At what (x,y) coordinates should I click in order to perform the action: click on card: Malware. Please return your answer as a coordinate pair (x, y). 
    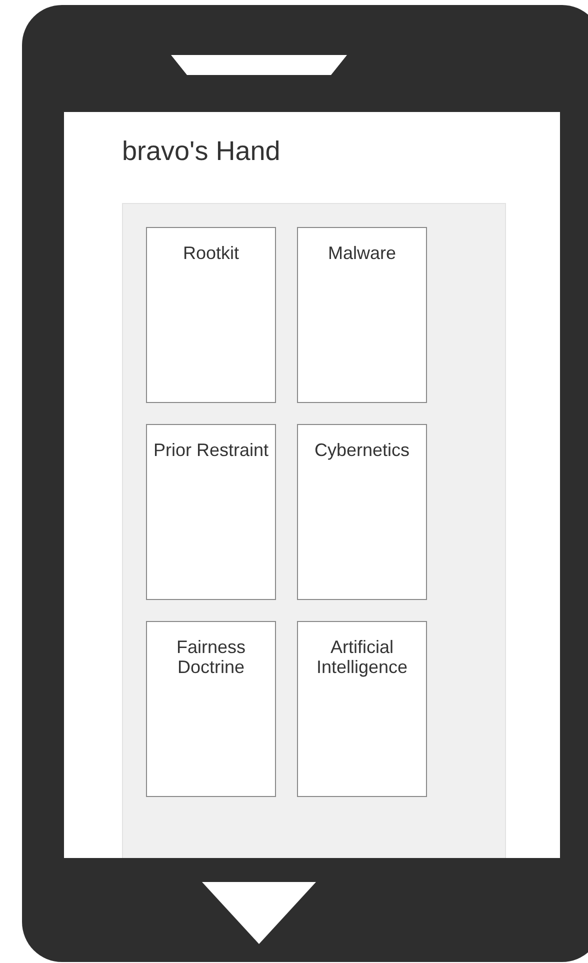
    Looking at the image, I should click on (362, 315).